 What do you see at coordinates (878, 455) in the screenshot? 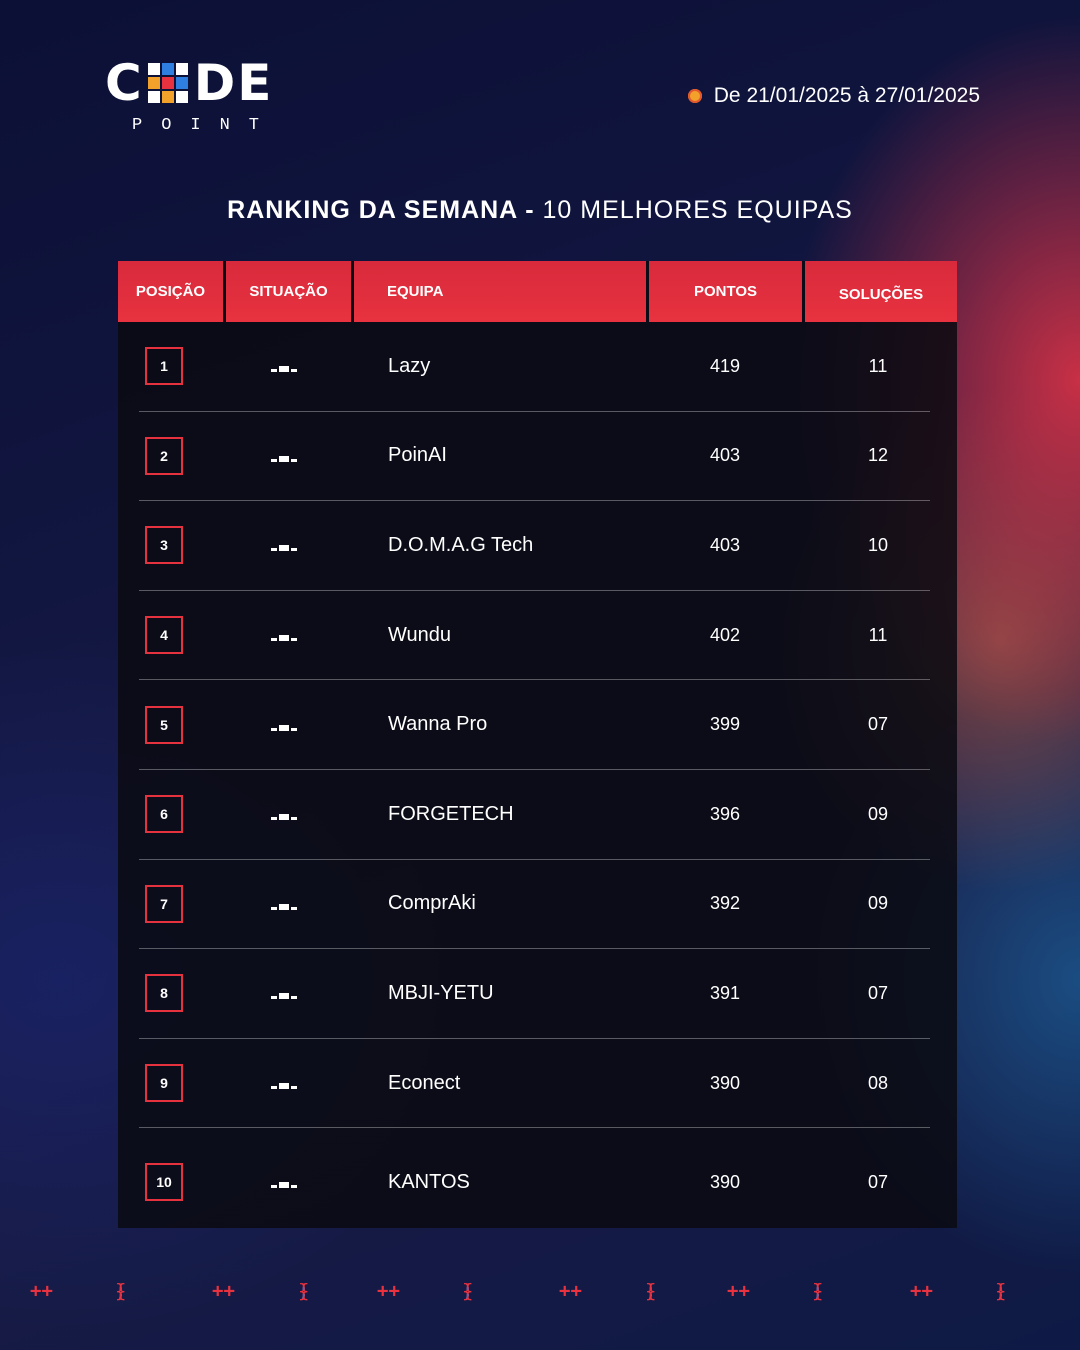
I see `team-solutions: 12` at bounding box center [878, 455].